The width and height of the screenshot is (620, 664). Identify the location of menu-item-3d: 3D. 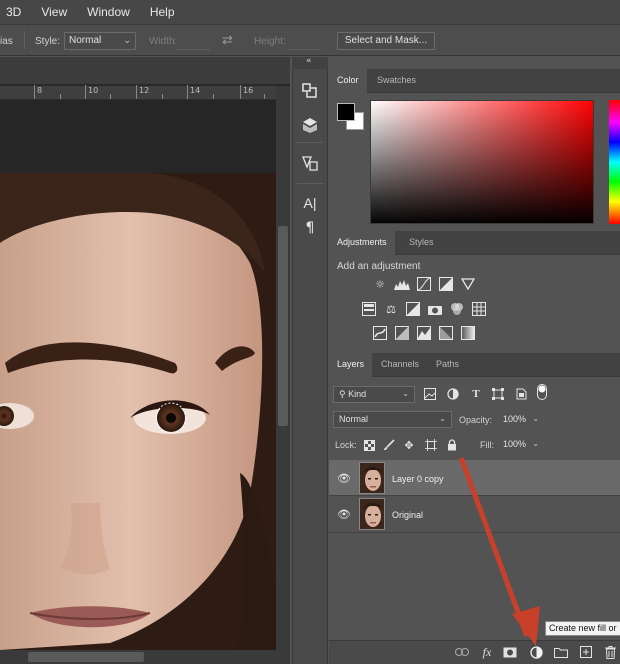
(13, 12).